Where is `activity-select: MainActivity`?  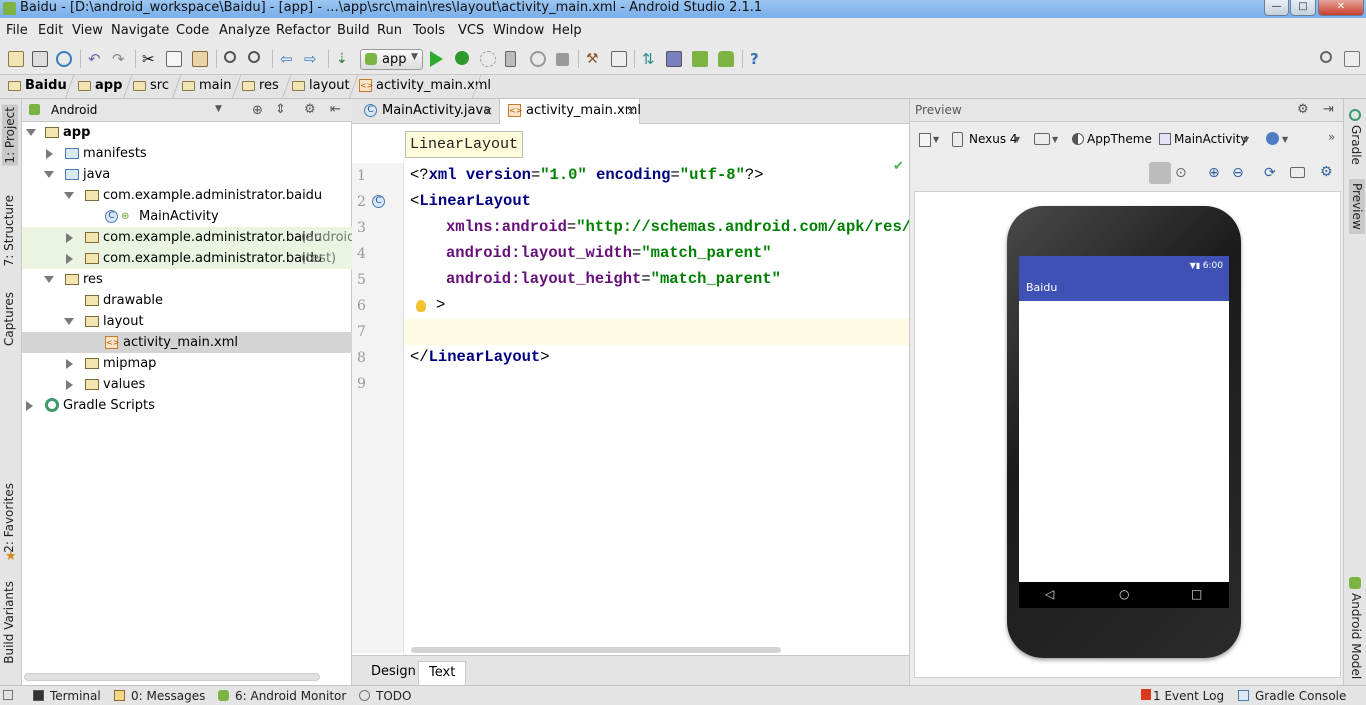 activity-select: MainActivity is located at coordinates (1211, 139).